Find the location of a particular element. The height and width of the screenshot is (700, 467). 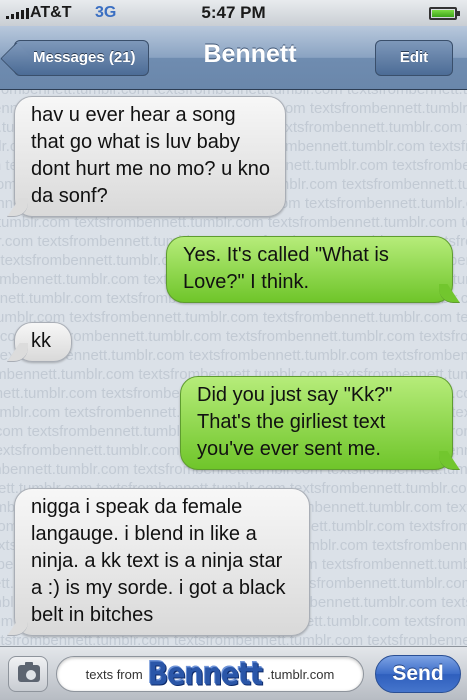

bennett-logo: Bennett is located at coordinates (205, 674).